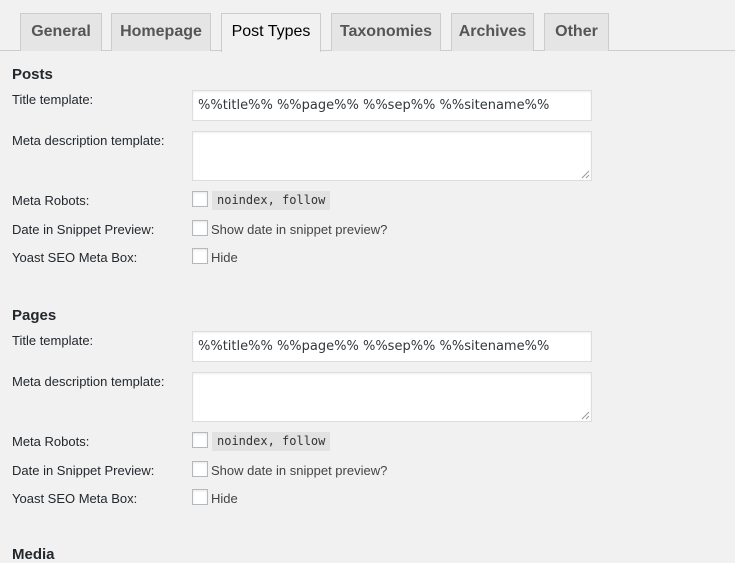 The height and width of the screenshot is (563, 735). Describe the element at coordinates (392, 156) in the screenshot. I see `posts-meta-description-textarea` at that location.